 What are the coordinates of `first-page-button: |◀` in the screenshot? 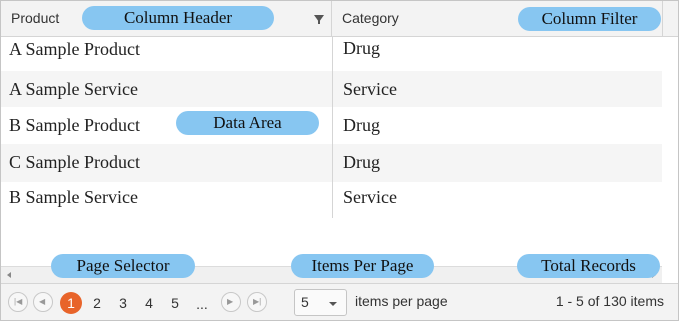 It's located at (18, 302).